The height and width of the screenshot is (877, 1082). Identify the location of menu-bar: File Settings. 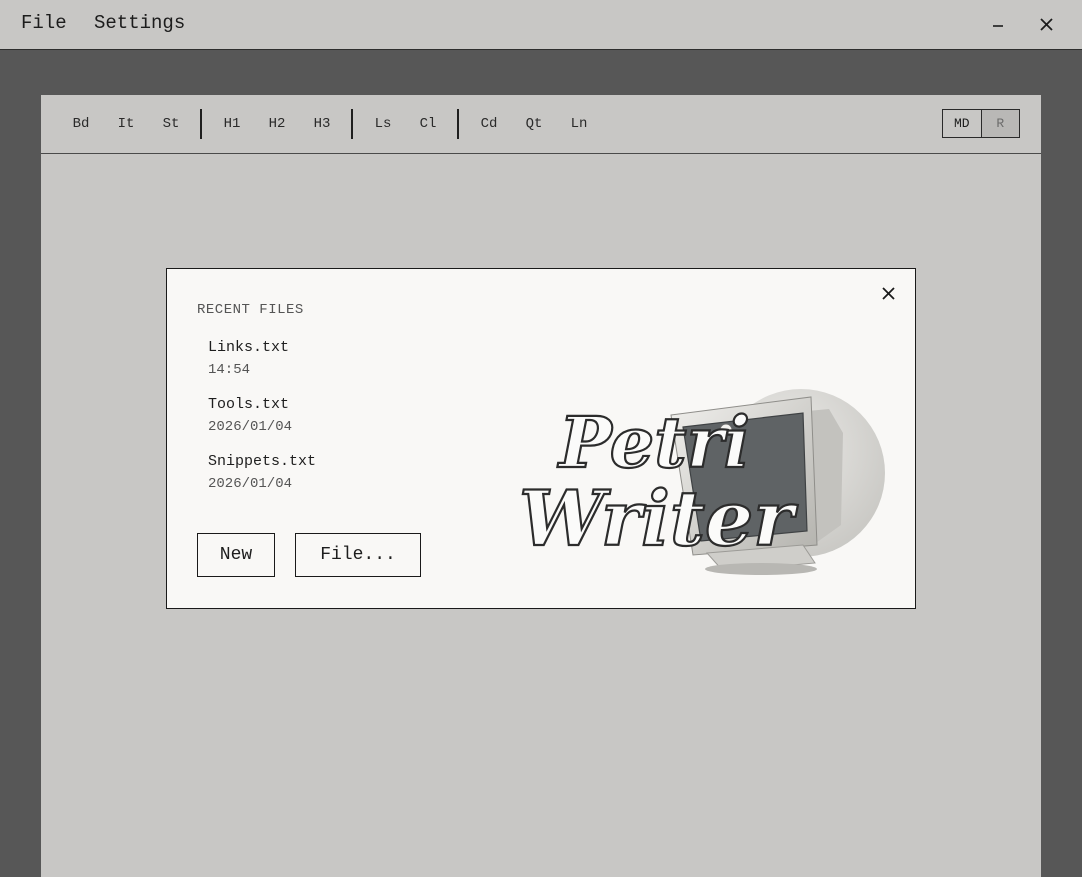
(541, 25).